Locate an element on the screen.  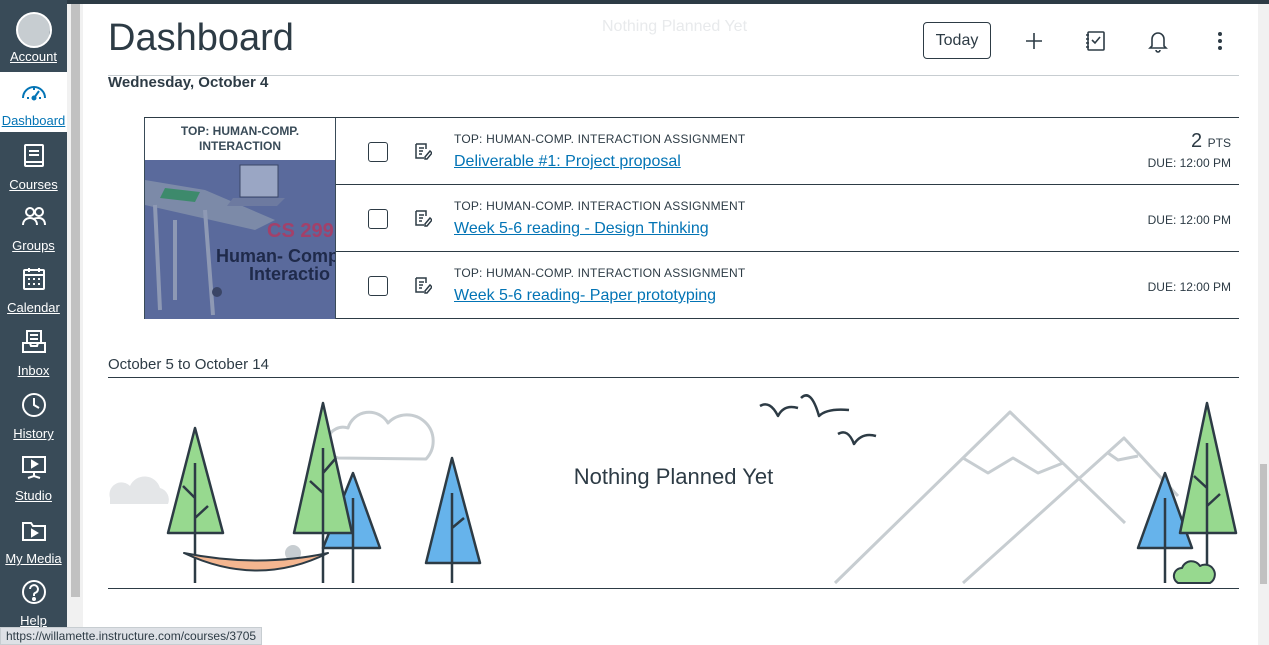
nav-label-help: Help is located at coordinates (33, 620).